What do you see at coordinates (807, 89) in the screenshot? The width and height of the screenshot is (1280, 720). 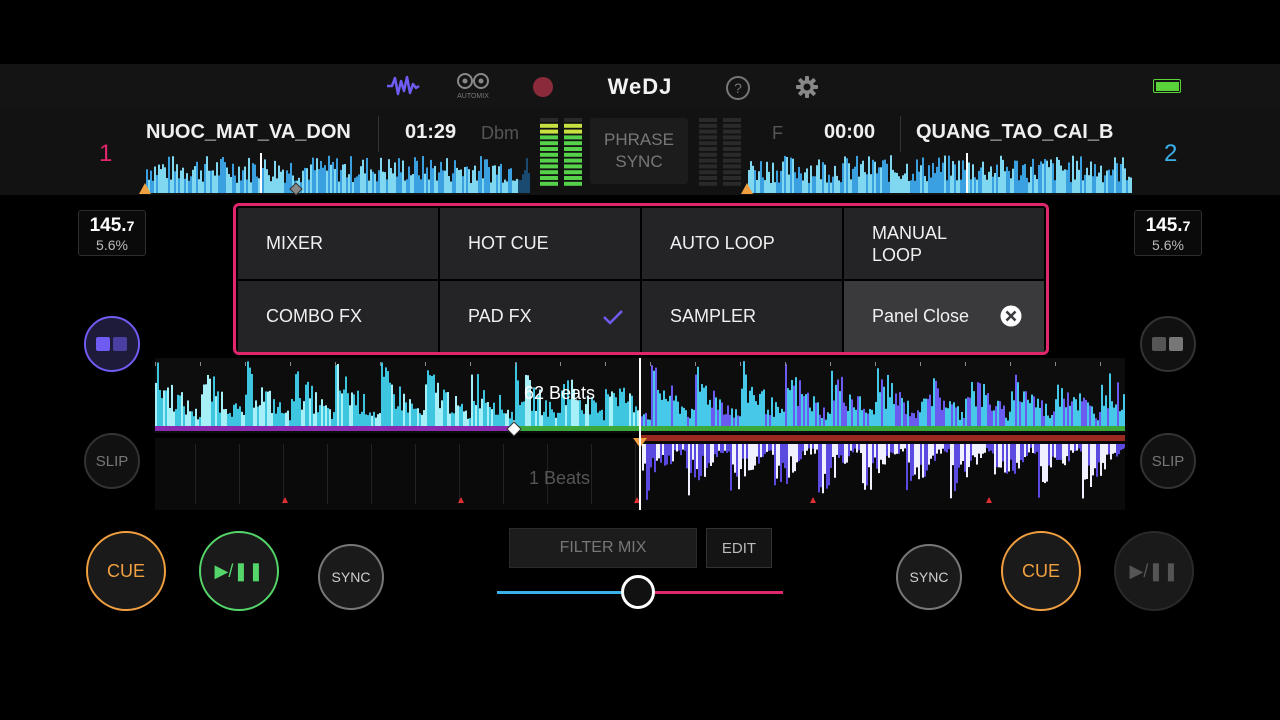 I see `settings-icon` at bounding box center [807, 89].